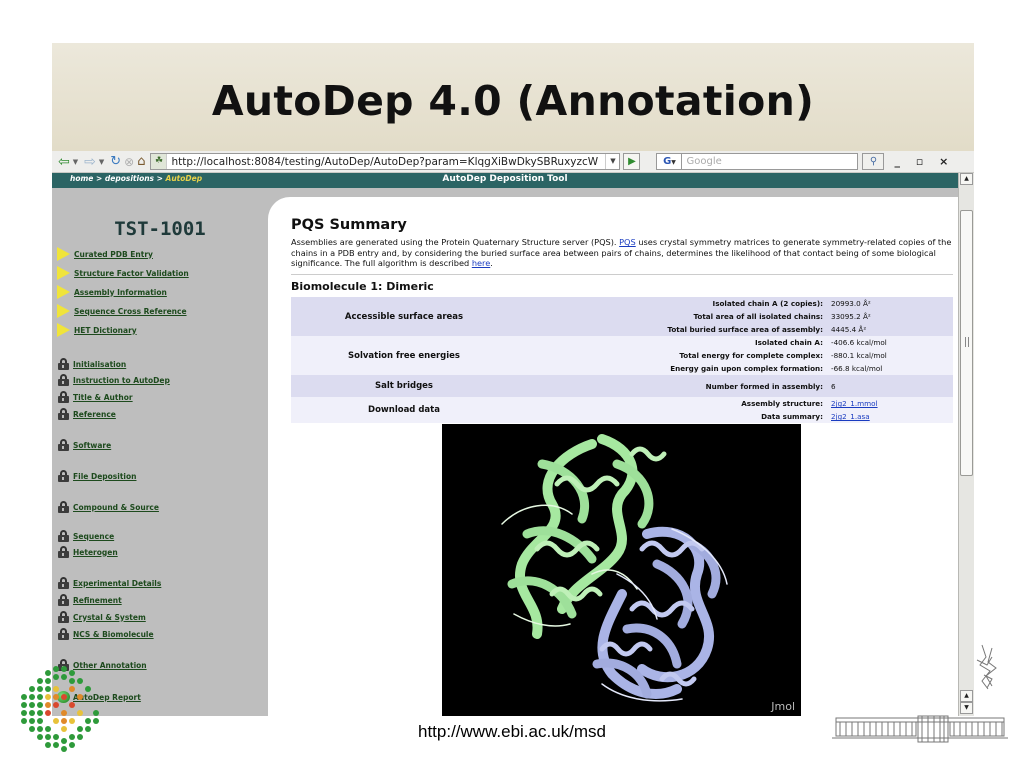 Image resolution: width=1024 pixels, height=768 pixels. What do you see at coordinates (672, 342) in the screenshot?
I see `row-label: Isolated chain A:` at bounding box center [672, 342].